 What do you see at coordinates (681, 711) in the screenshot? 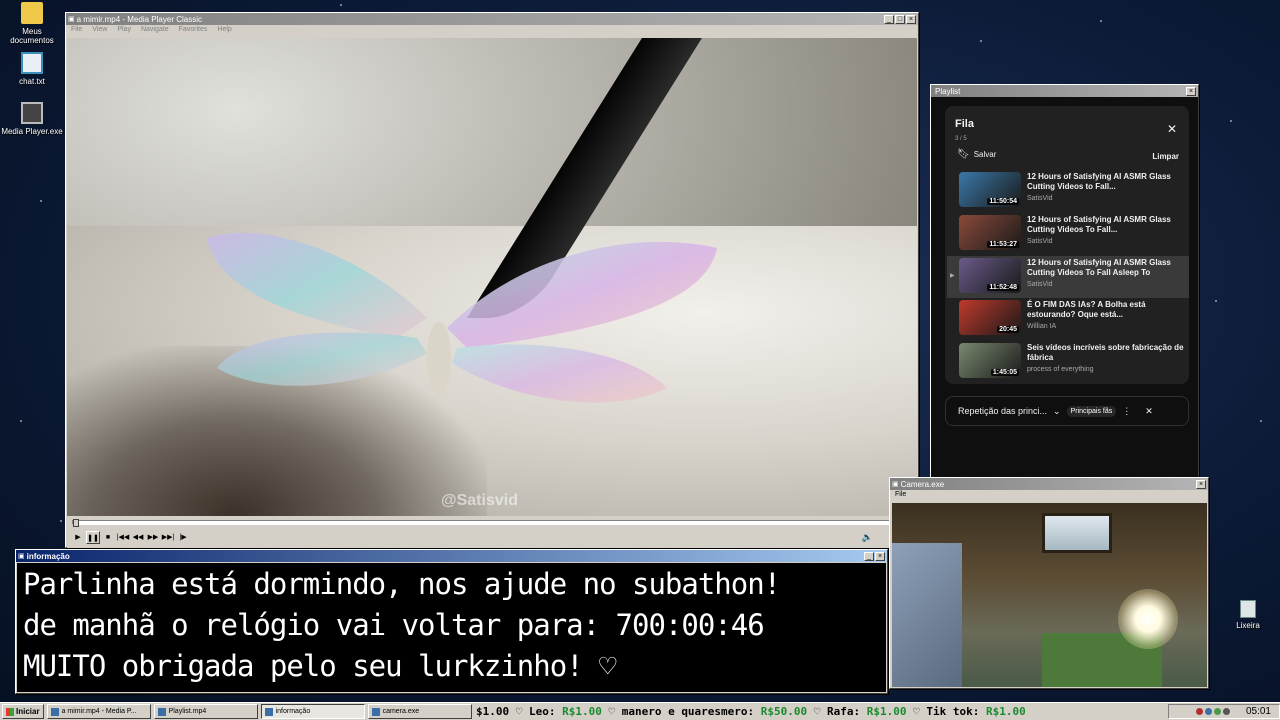
I see `ticker-text: ♡ manero e quaresmero:` at bounding box center [681, 711].